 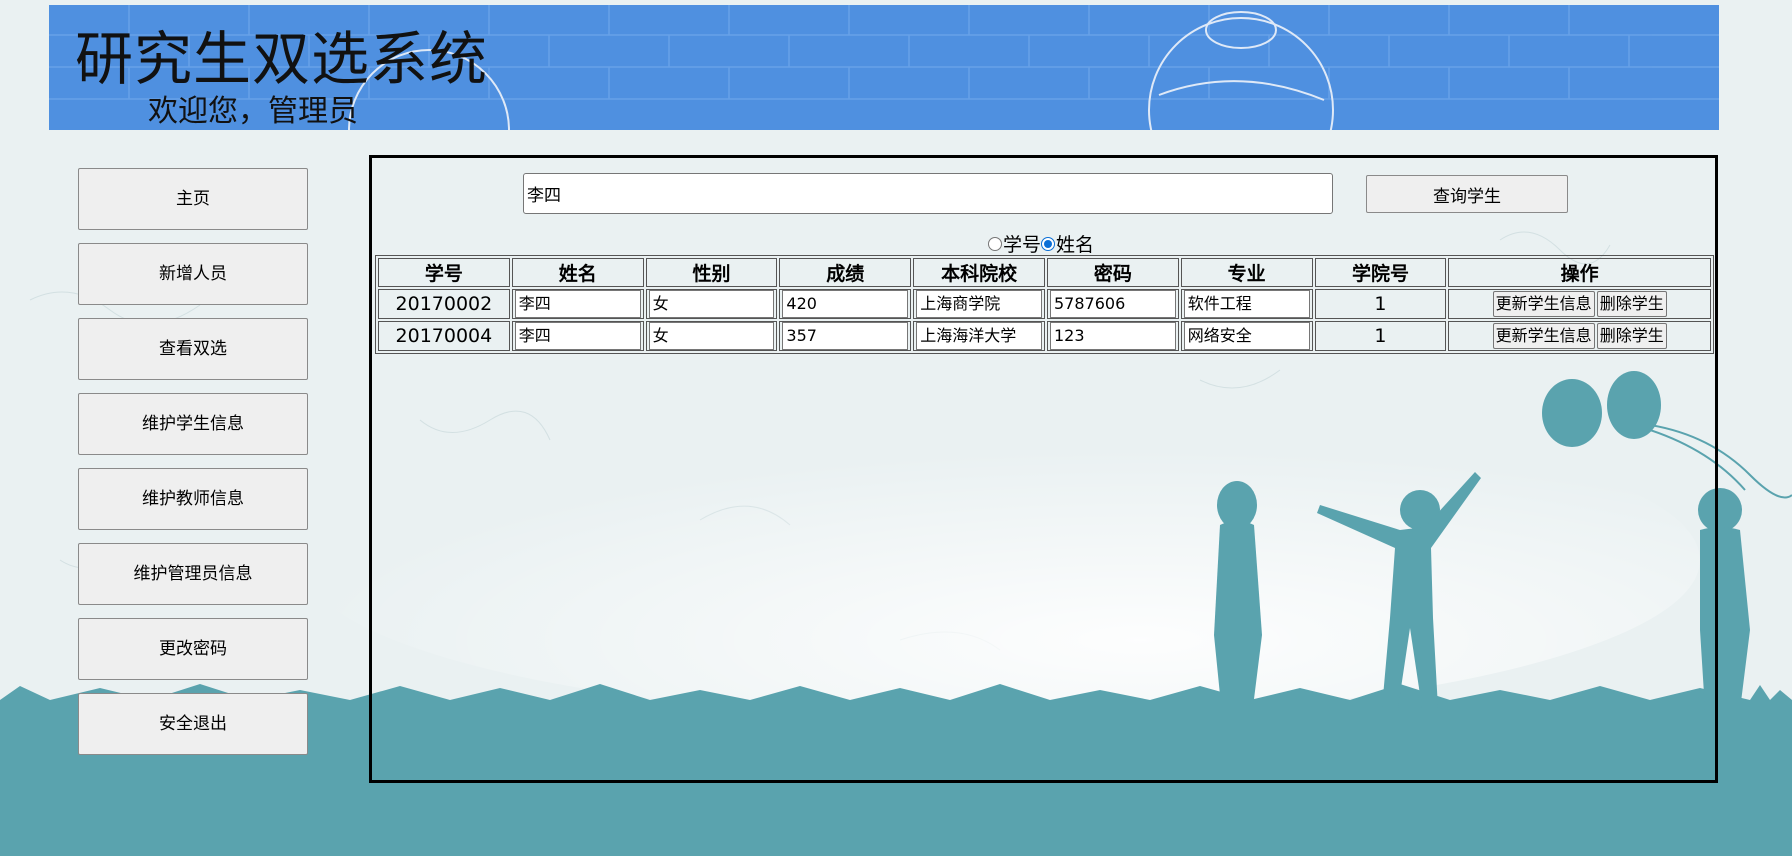 What do you see at coordinates (193, 649) in the screenshot?
I see `nav-change-password-button: 更改密码` at bounding box center [193, 649].